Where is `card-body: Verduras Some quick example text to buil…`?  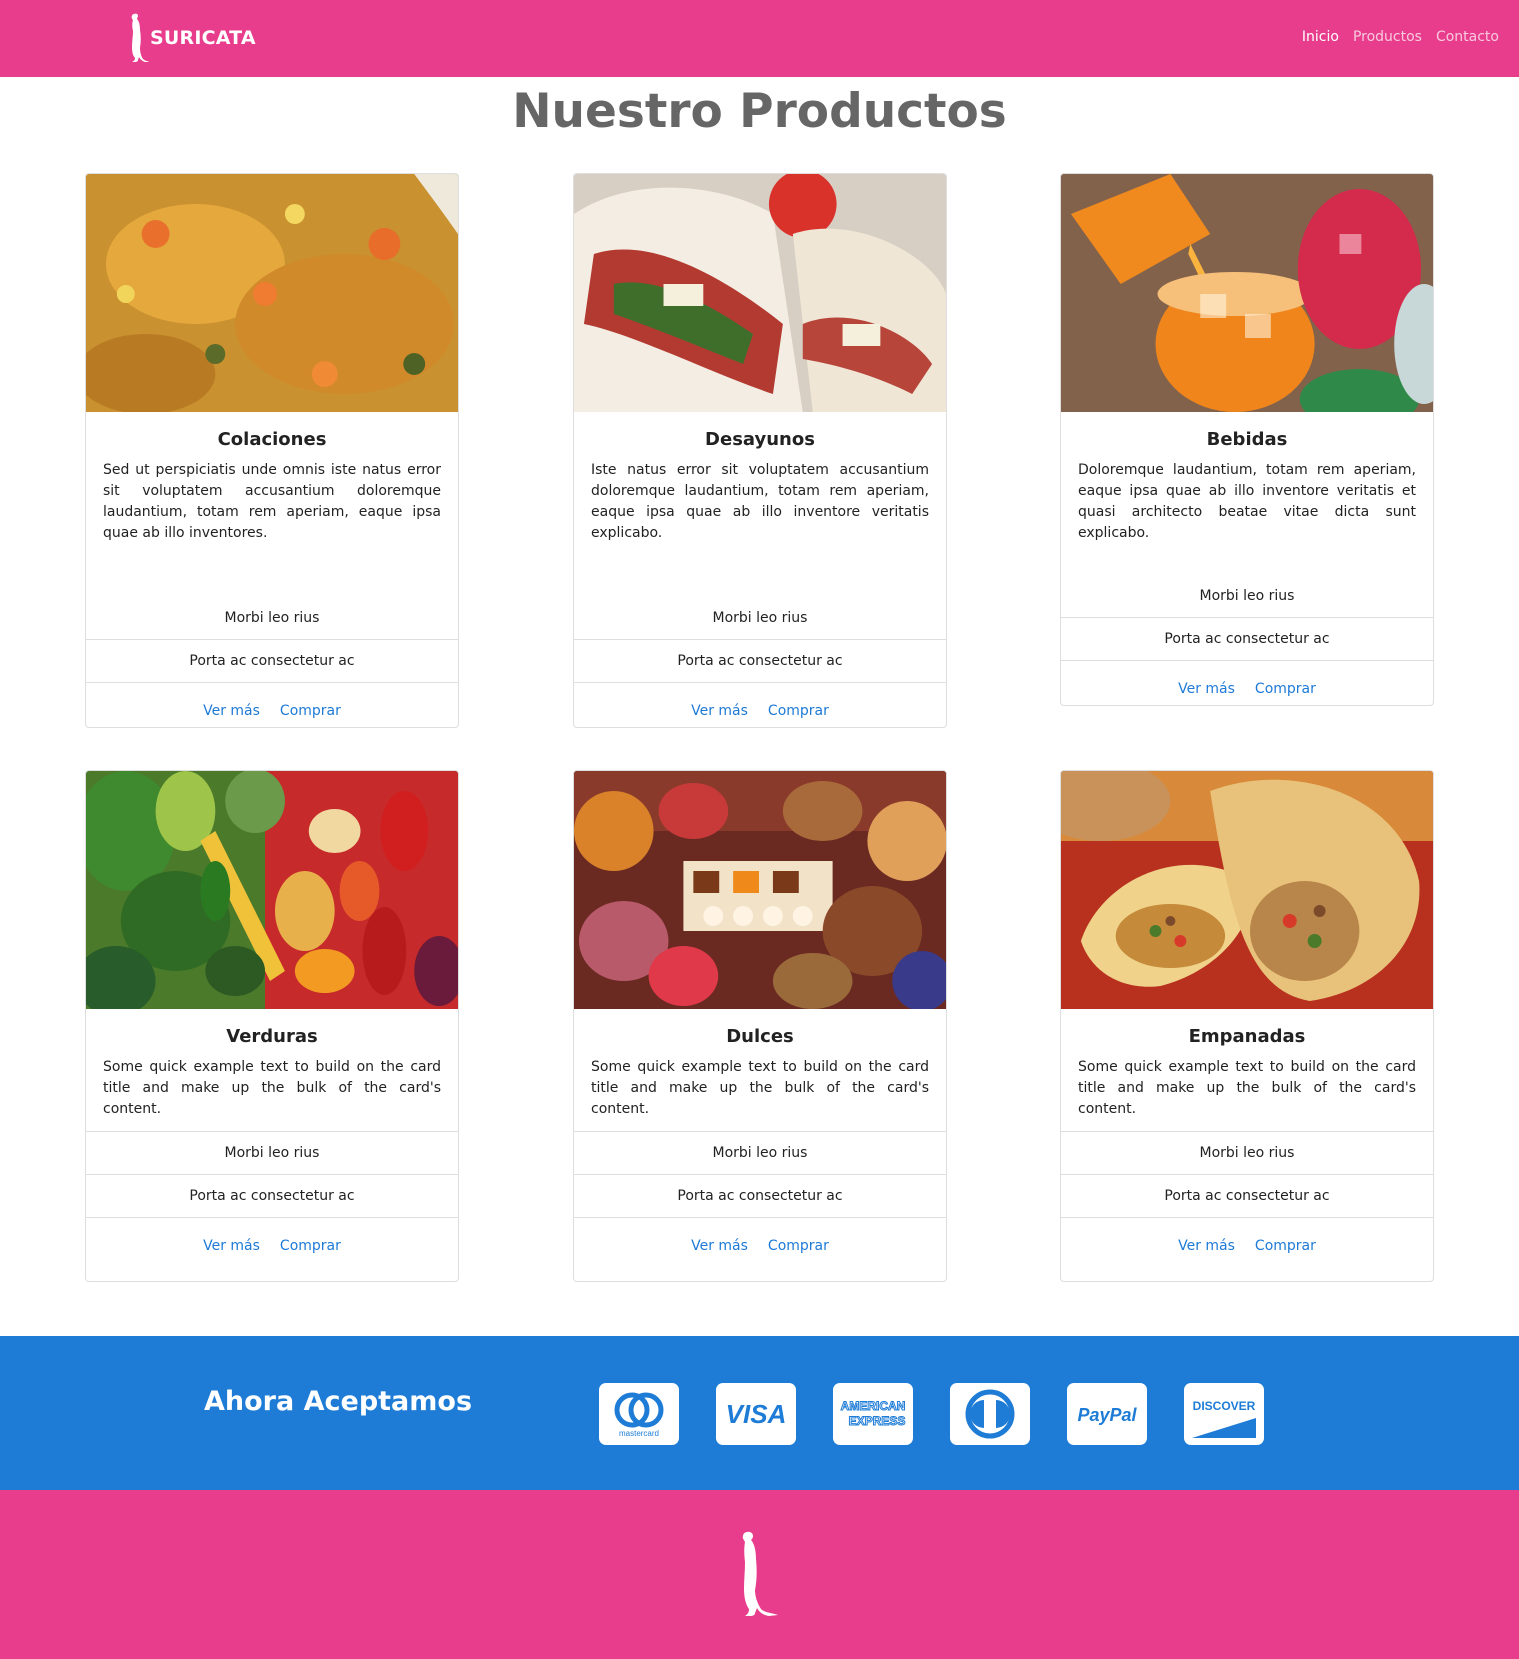 card-body: Verduras Some quick example text to buil… is located at coordinates (272, 1070).